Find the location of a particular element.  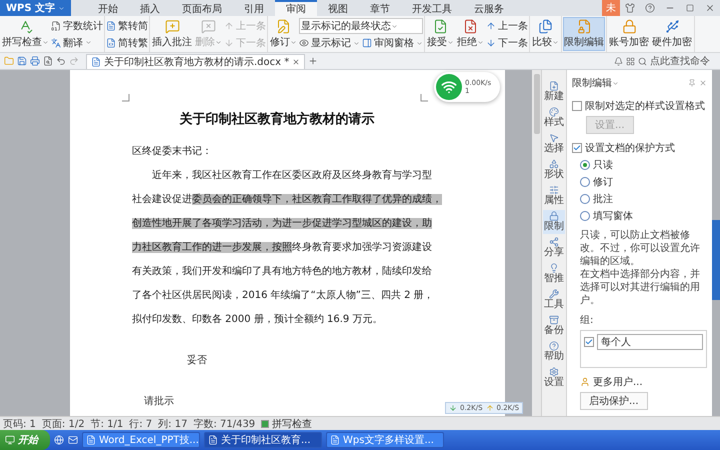

side-tool-button: 备份 is located at coordinates (554, 326).